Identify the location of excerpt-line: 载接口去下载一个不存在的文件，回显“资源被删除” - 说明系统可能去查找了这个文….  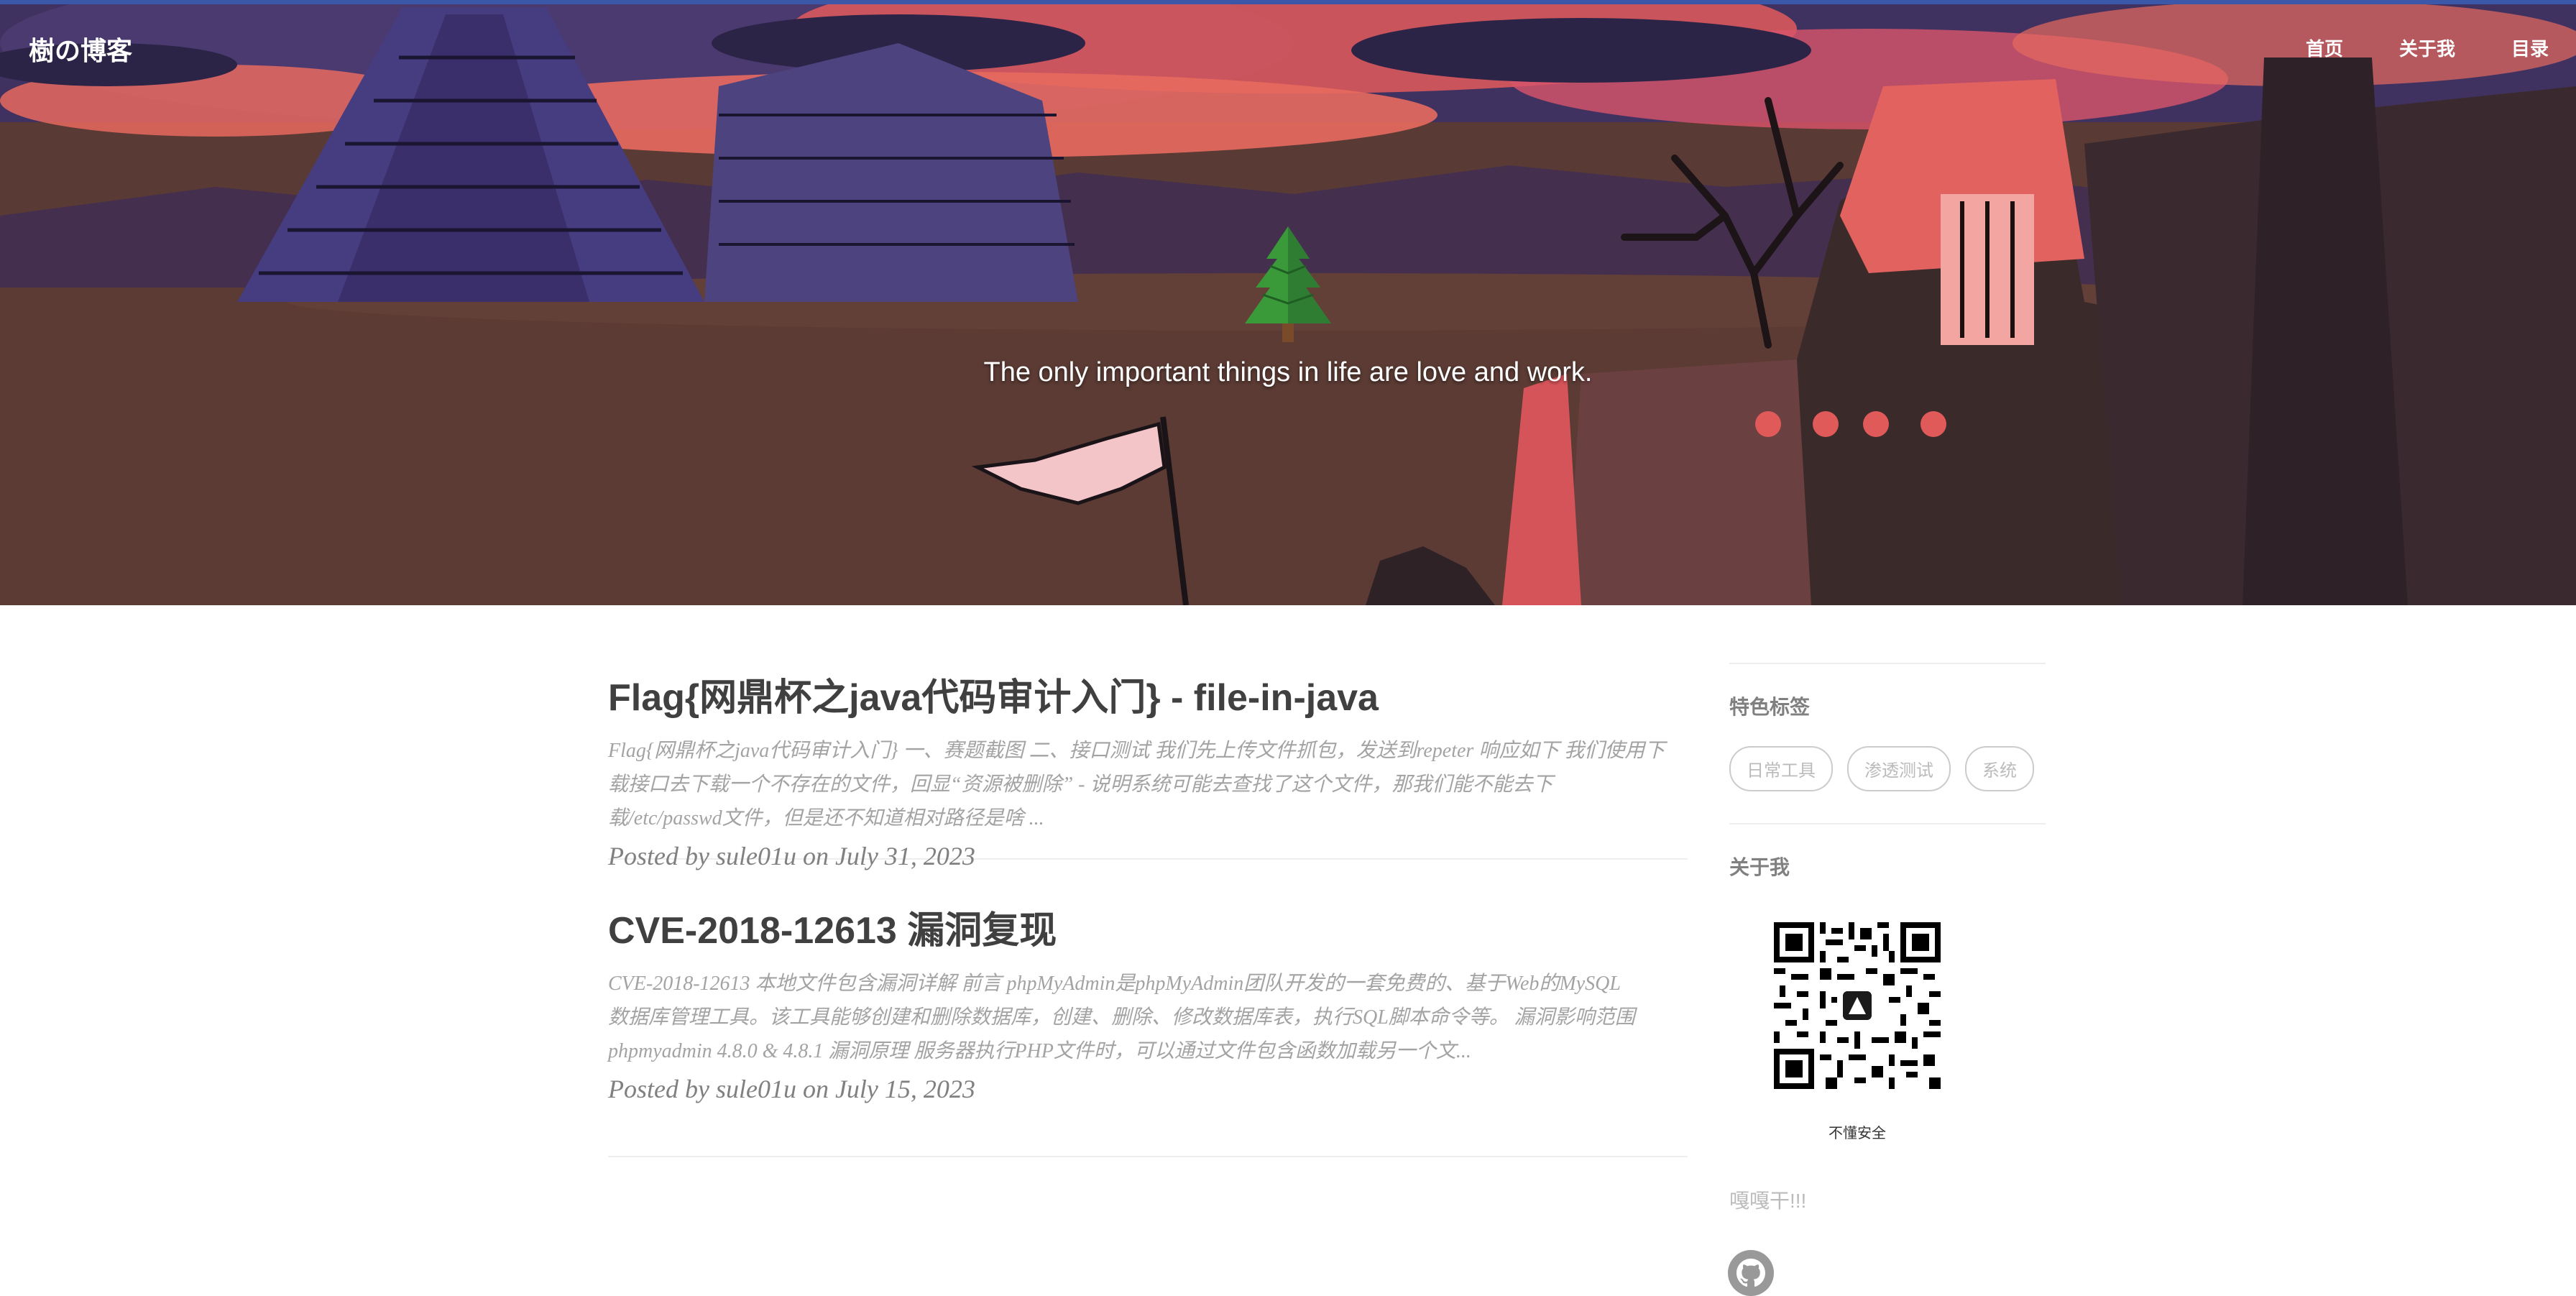
(1080, 785).